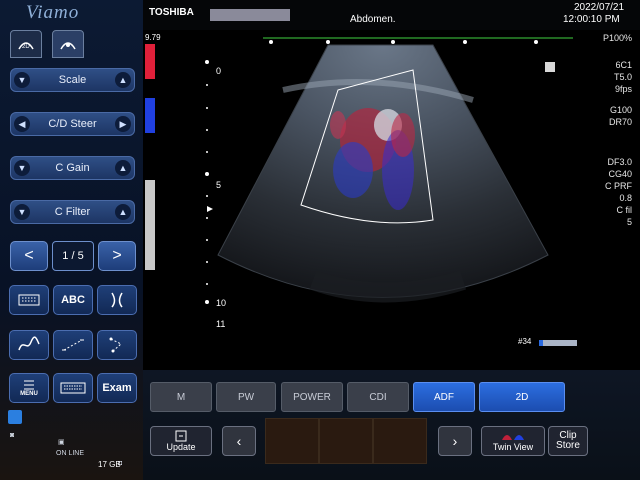 Image resolution: width=640 pixels, height=480 pixels. I want to click on c-filter-label: C Filter, so click(72, 212).